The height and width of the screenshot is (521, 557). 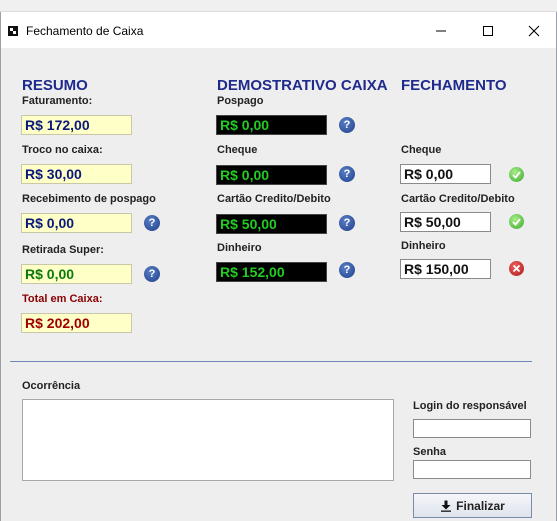 I want to click on demonstrativo-heading: DEMOSTRATIVO CAIXA, so click(x=302, y=85).